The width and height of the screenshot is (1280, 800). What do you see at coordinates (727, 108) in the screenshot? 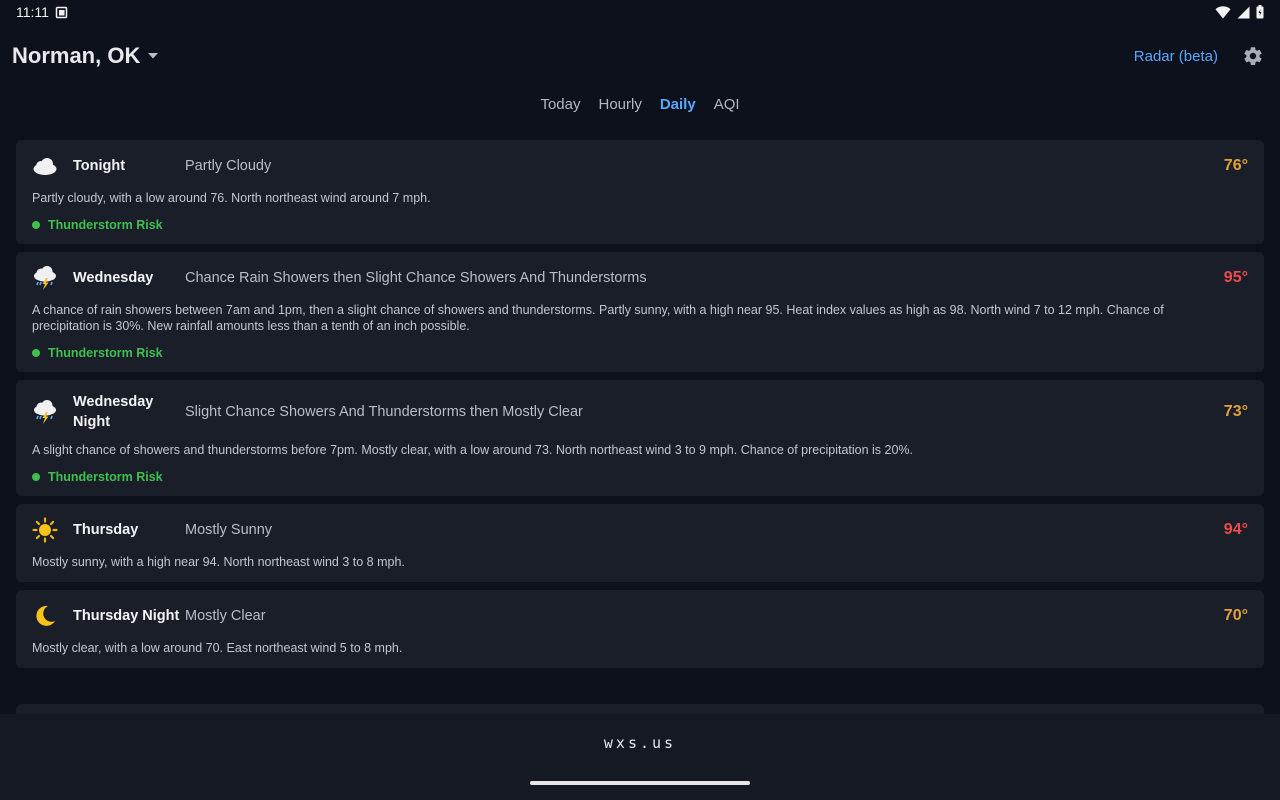
I see `tab-aqi: AQI` at bounding box center [727, 108].